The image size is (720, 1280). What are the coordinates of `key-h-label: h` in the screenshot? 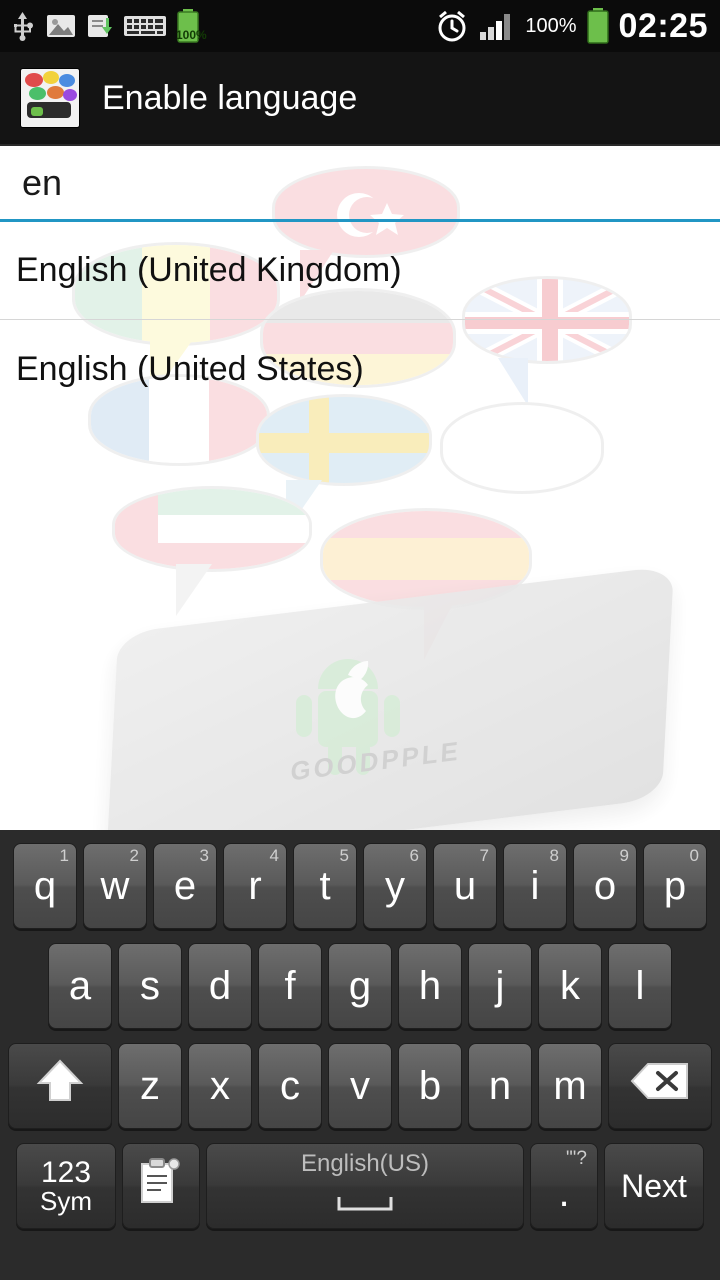 It's located at (430, 985).